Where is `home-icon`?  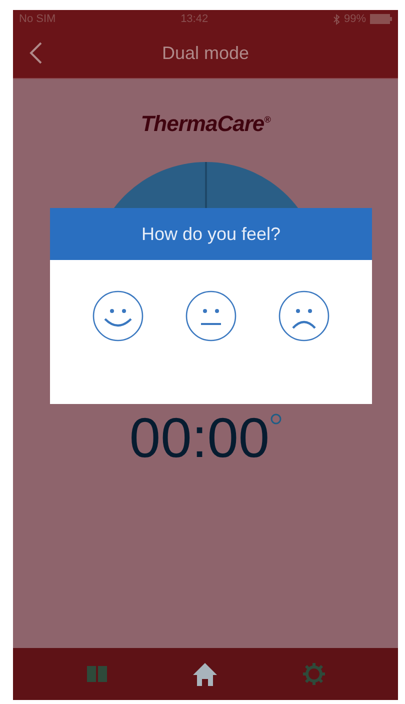 home-icon is located at coordinates (205, 674).